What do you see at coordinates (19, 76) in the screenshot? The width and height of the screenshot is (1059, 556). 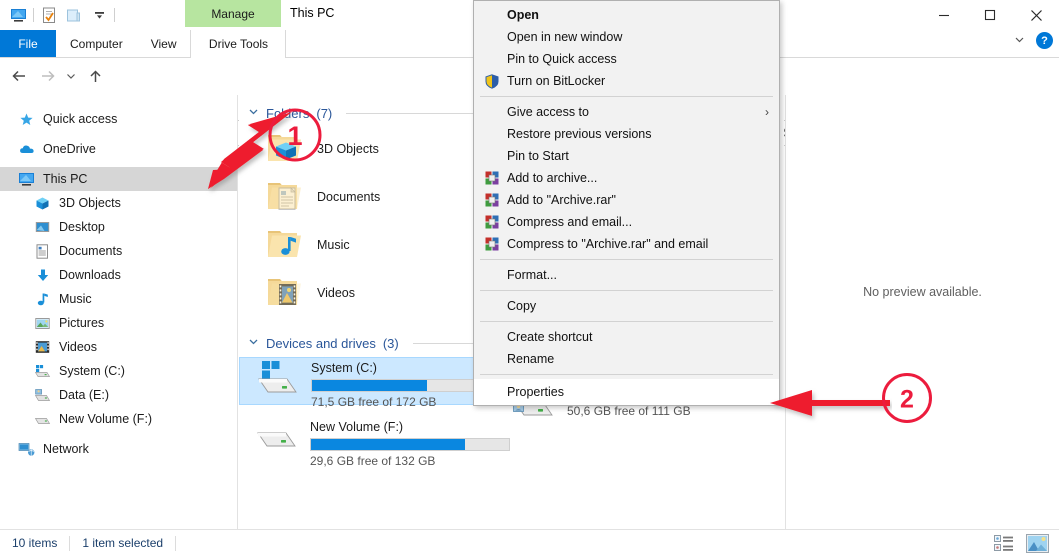 I see `back-button` at bounding box center [19, 76].